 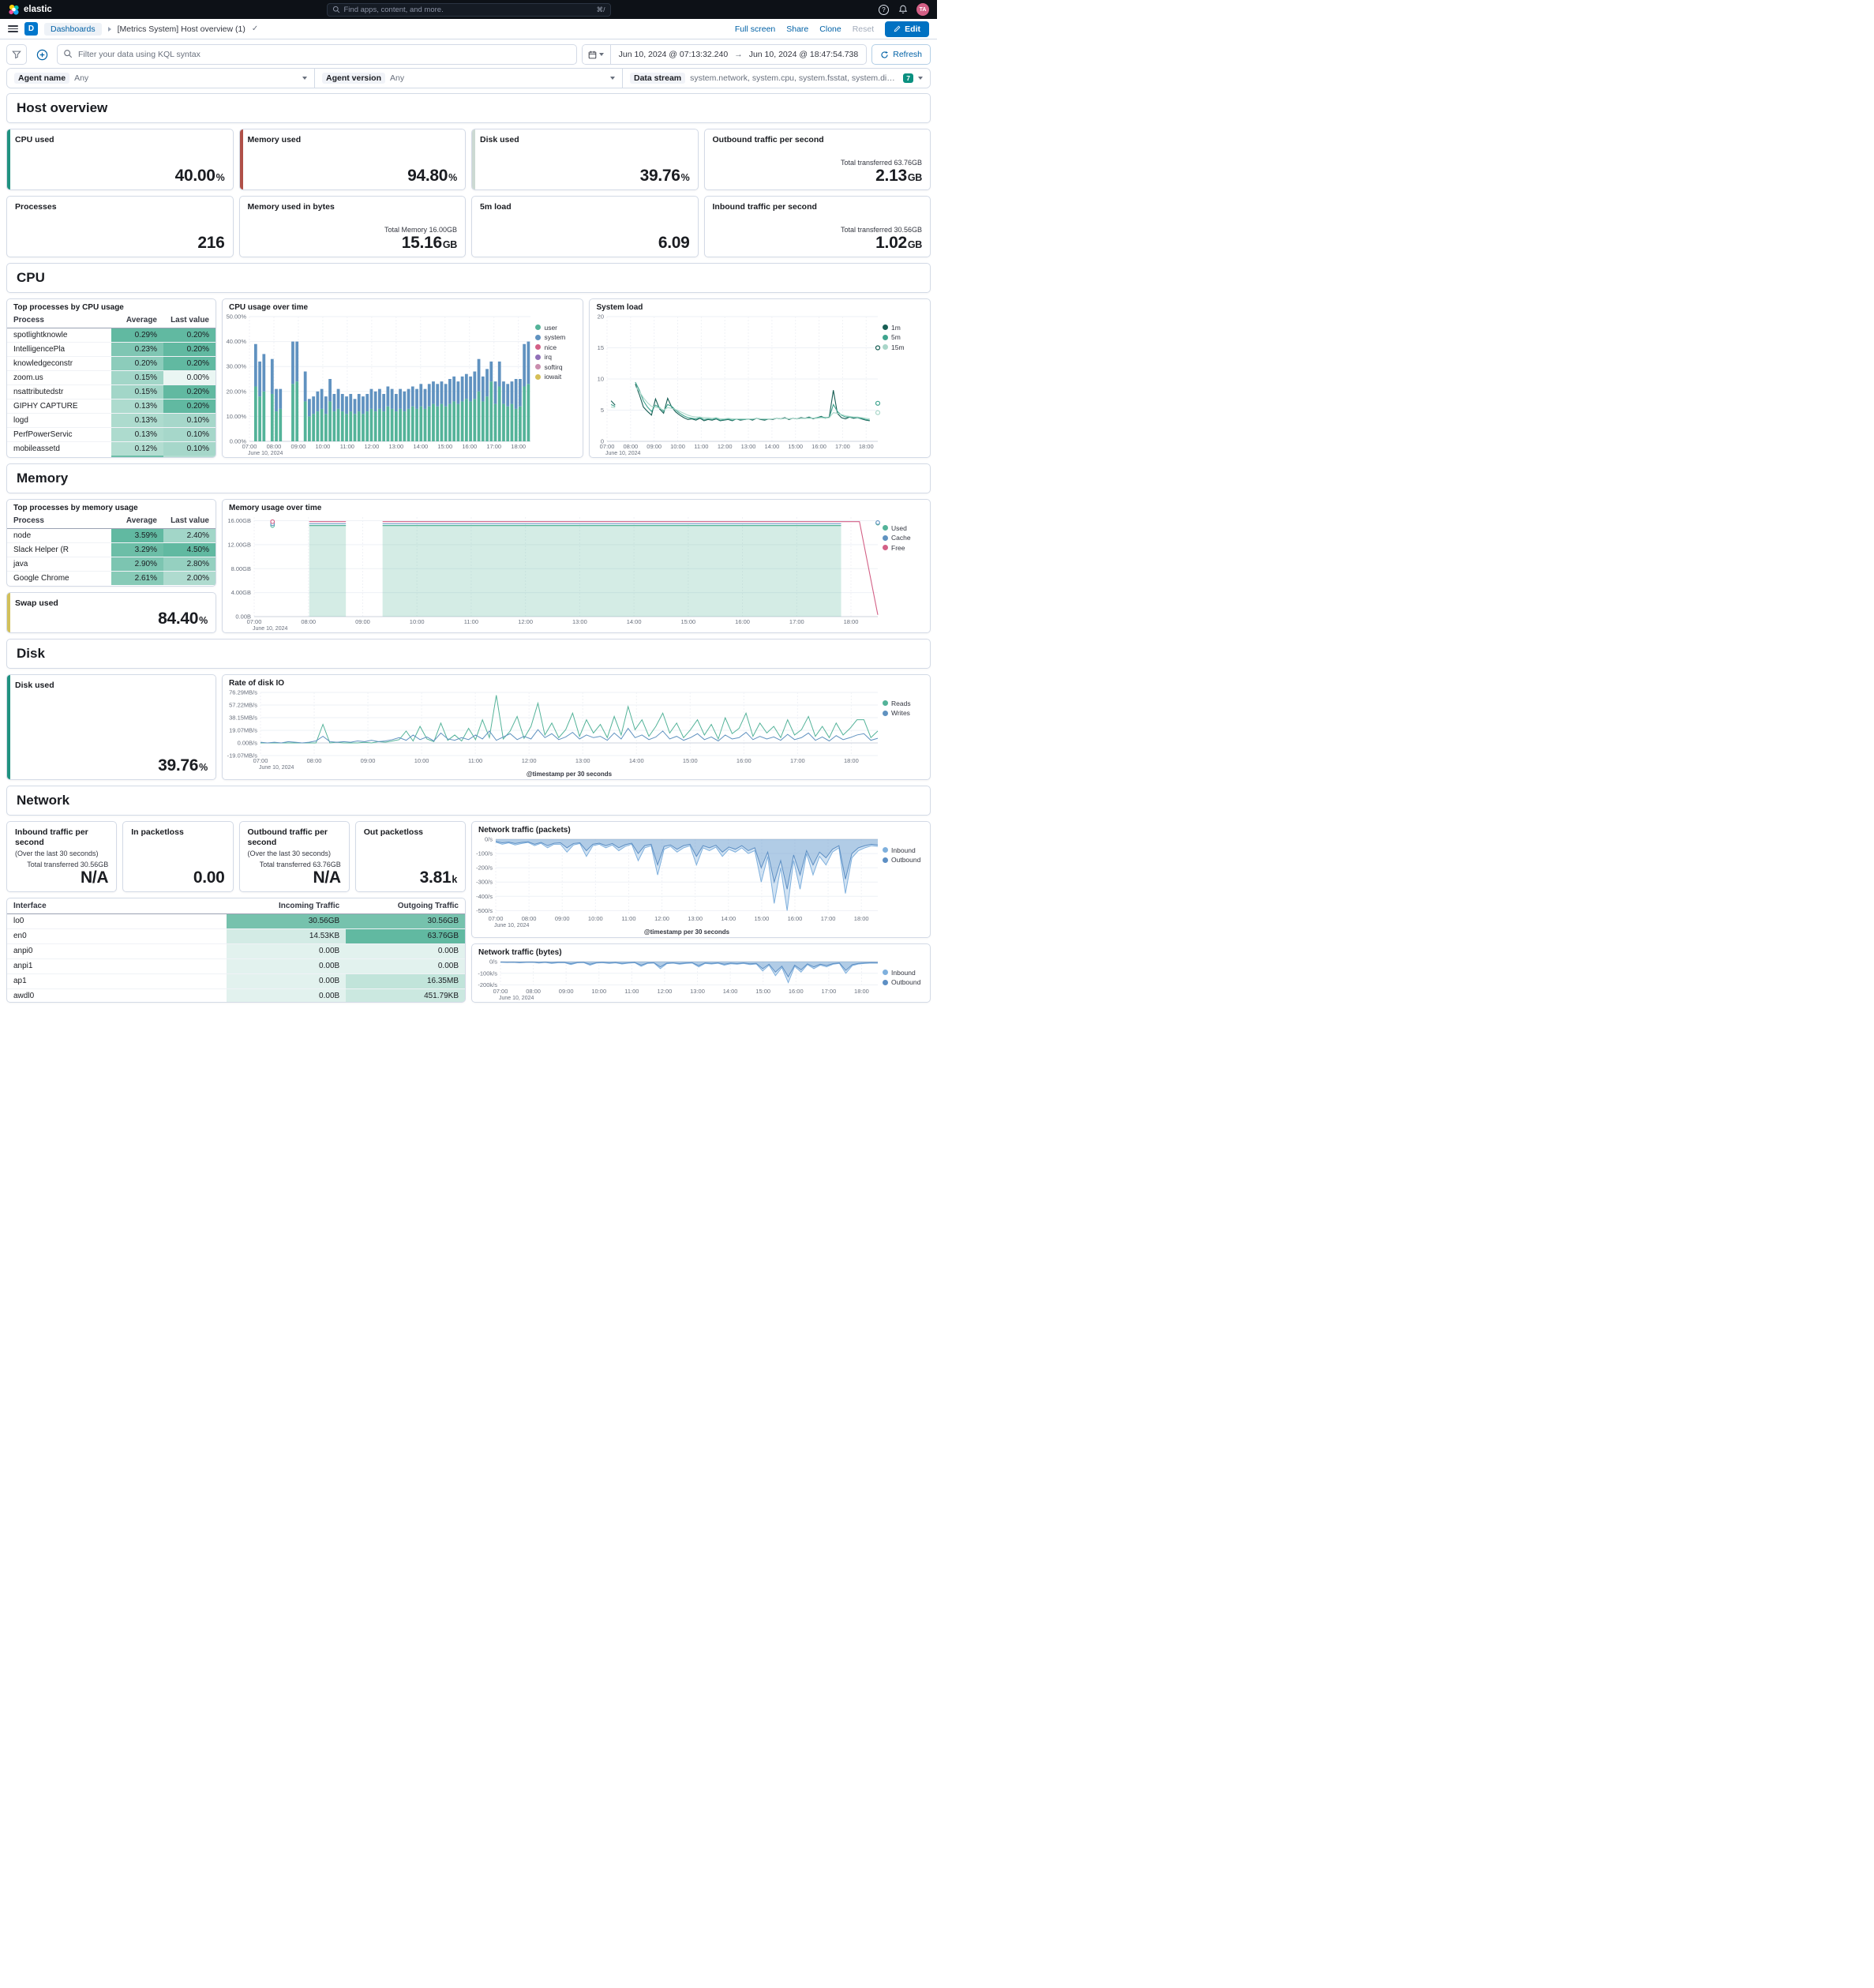 What do you see at coordinates (59, 534) in the screenshot?
I see `cell-label: node` at bounding box center [59, 534].